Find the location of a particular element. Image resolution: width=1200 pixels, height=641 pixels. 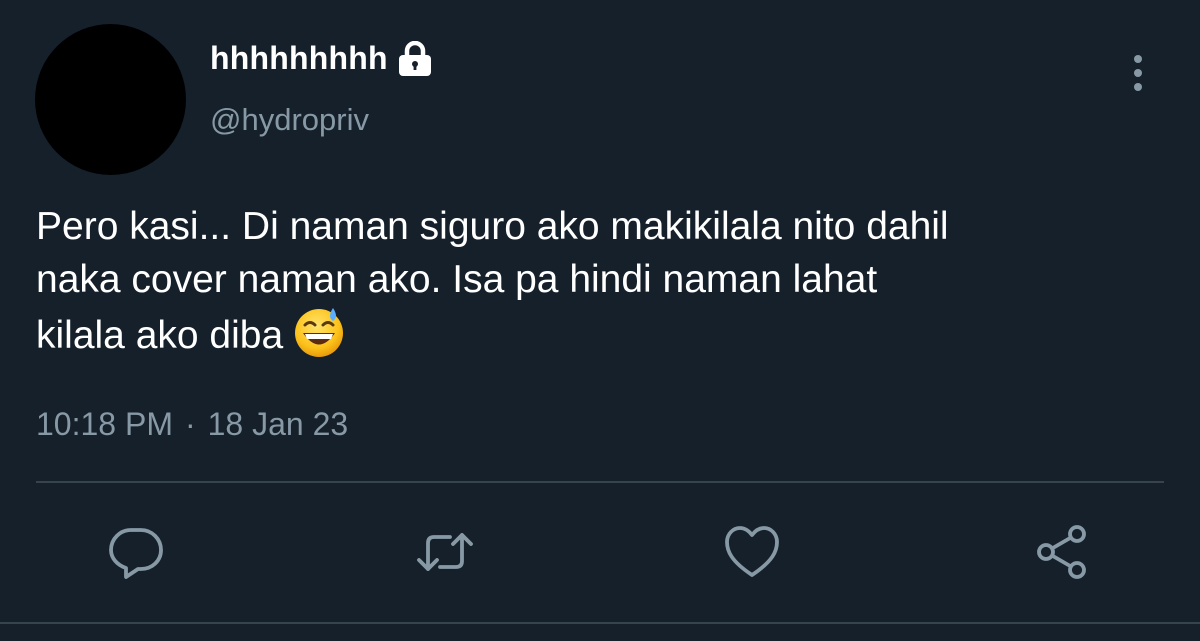

retweet-button is located at coordinates (445, 552).